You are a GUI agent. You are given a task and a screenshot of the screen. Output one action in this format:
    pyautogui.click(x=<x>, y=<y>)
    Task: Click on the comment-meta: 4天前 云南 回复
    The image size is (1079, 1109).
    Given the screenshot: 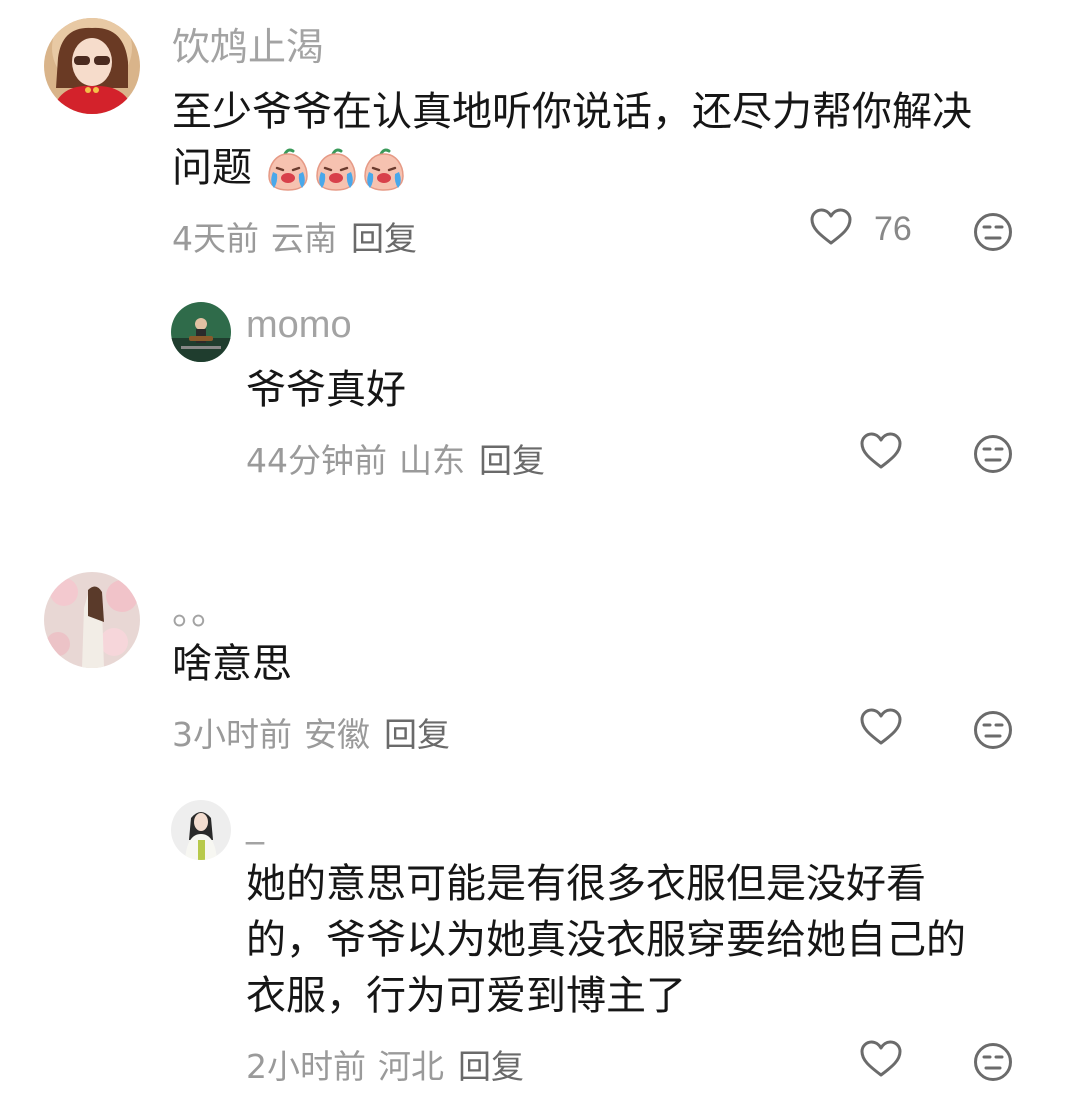 What is the action you would take?
    pyautogui.click(x=294, y=236)
    